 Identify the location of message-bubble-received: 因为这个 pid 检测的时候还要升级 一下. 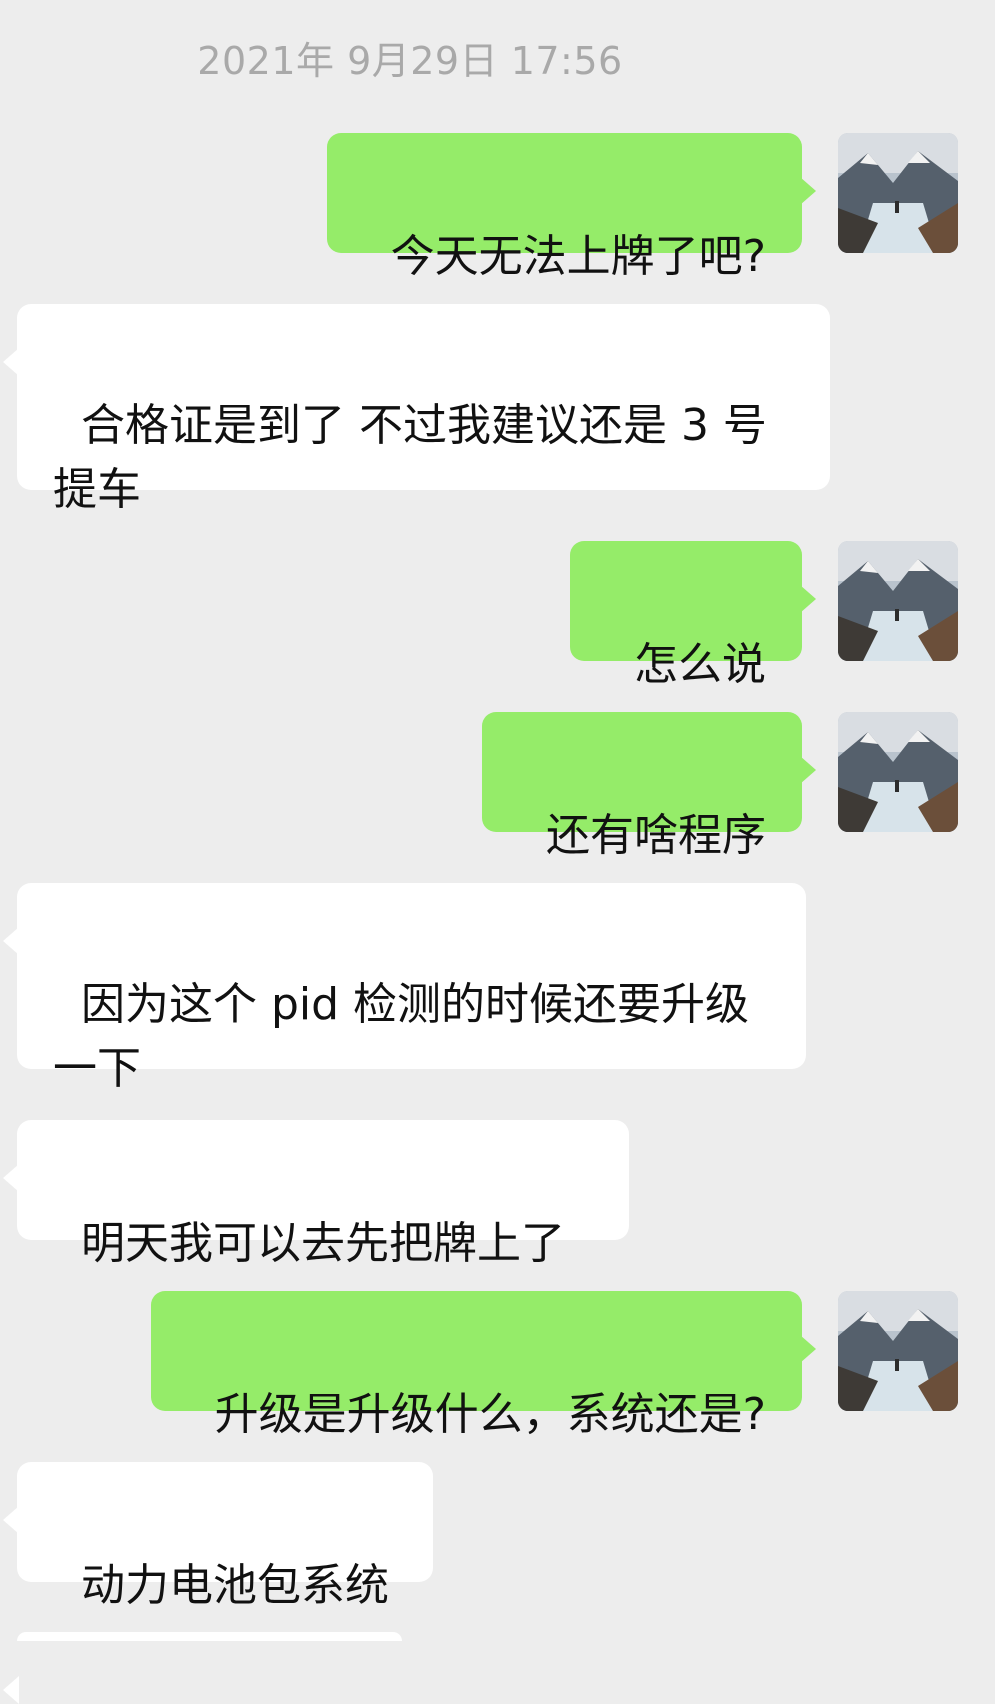
(404, 988).